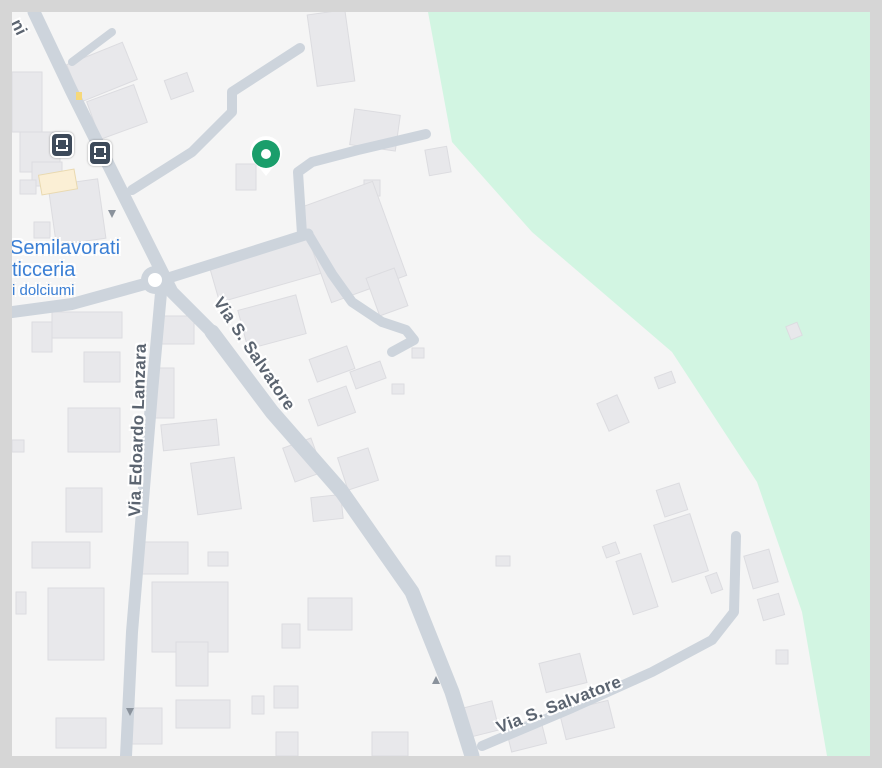  What do you see at coordinates (43, 270) in the screenshot?
I see `poi-label-line2: ticceria` at bounding box center [43, 270].